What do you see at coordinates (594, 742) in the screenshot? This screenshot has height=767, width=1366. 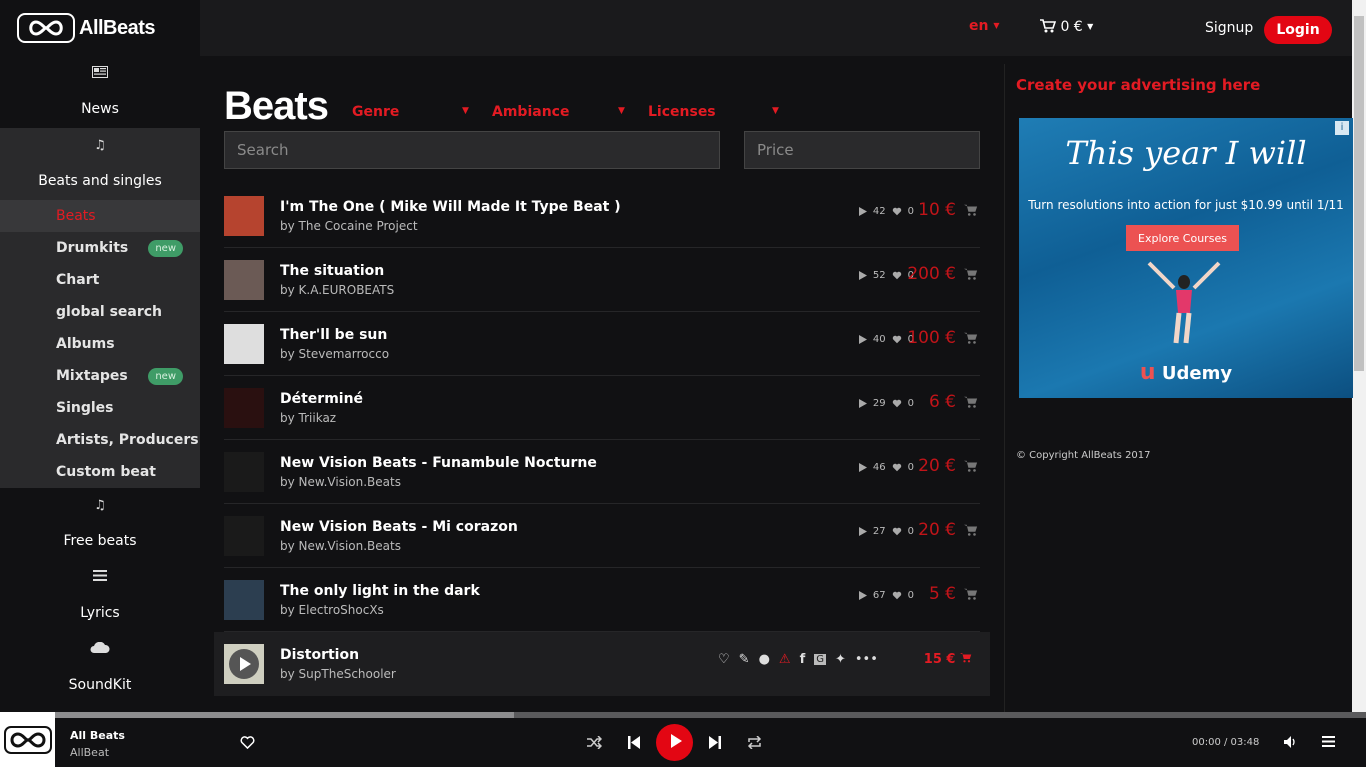 I see `shuffle-icon` at bounding box center [594, 742].